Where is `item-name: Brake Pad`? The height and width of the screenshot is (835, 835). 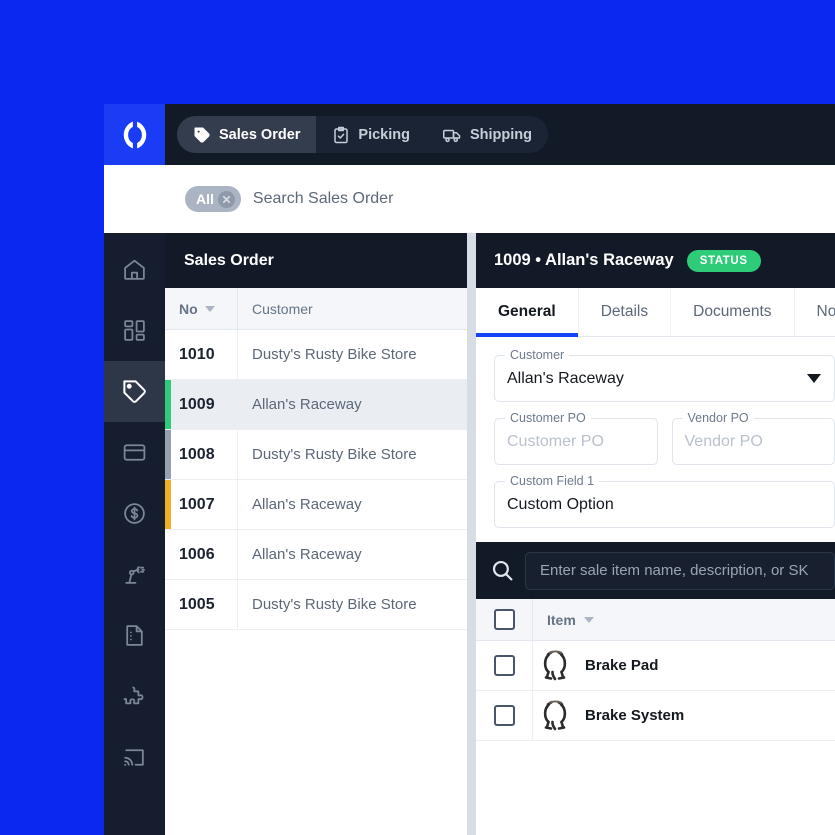
item-name: Brake Pad is located at coordinates (622, 665).